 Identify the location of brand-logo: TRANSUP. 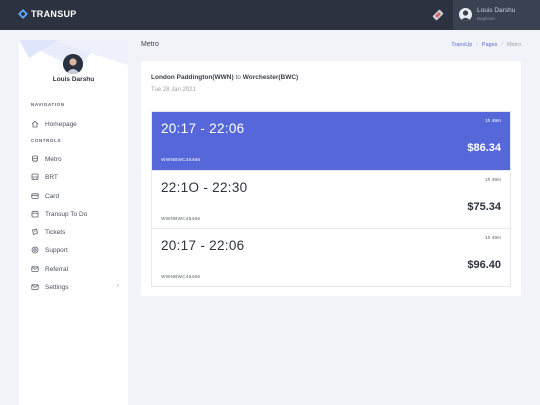
(47, 14).